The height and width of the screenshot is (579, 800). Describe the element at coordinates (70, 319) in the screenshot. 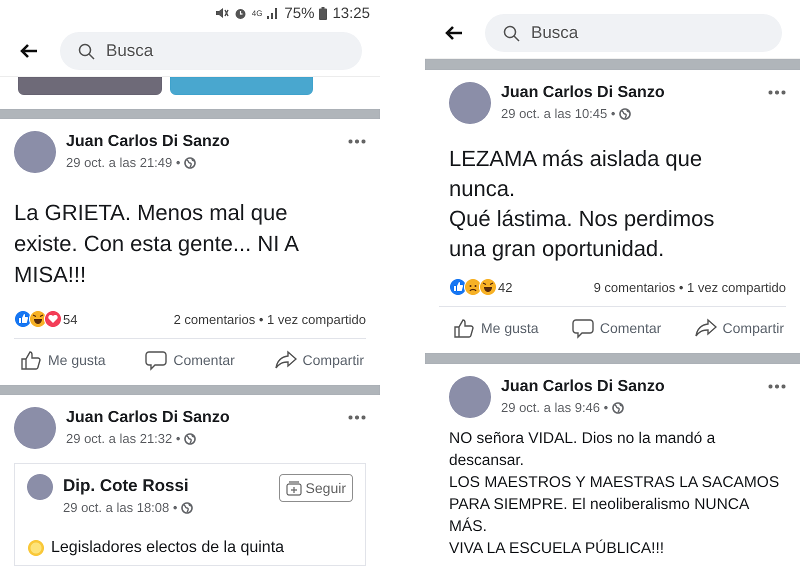

I see `reaction-count: 54` at that location.